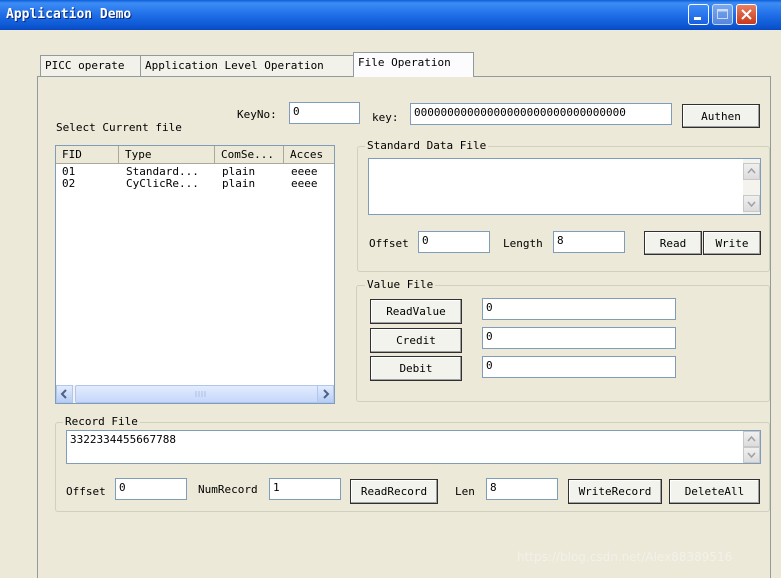 This screenshot has width=781, height=578. I want to click on readvalue-button: ReadValue, so click(416, 311).